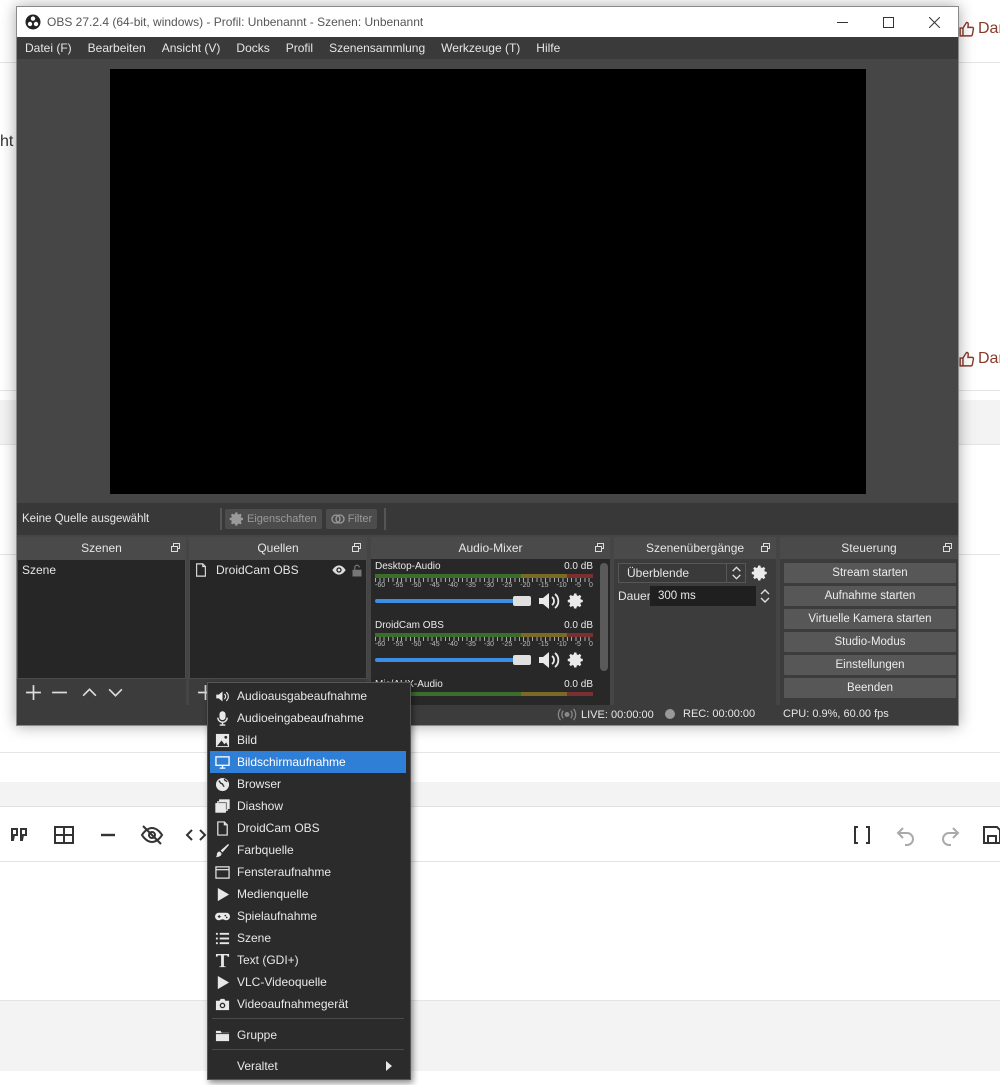 Image resolution: width=1000 pixels, height=1085 pixels. I want to click on menu-ansicht: Ansicht (V), so click(191, 48).